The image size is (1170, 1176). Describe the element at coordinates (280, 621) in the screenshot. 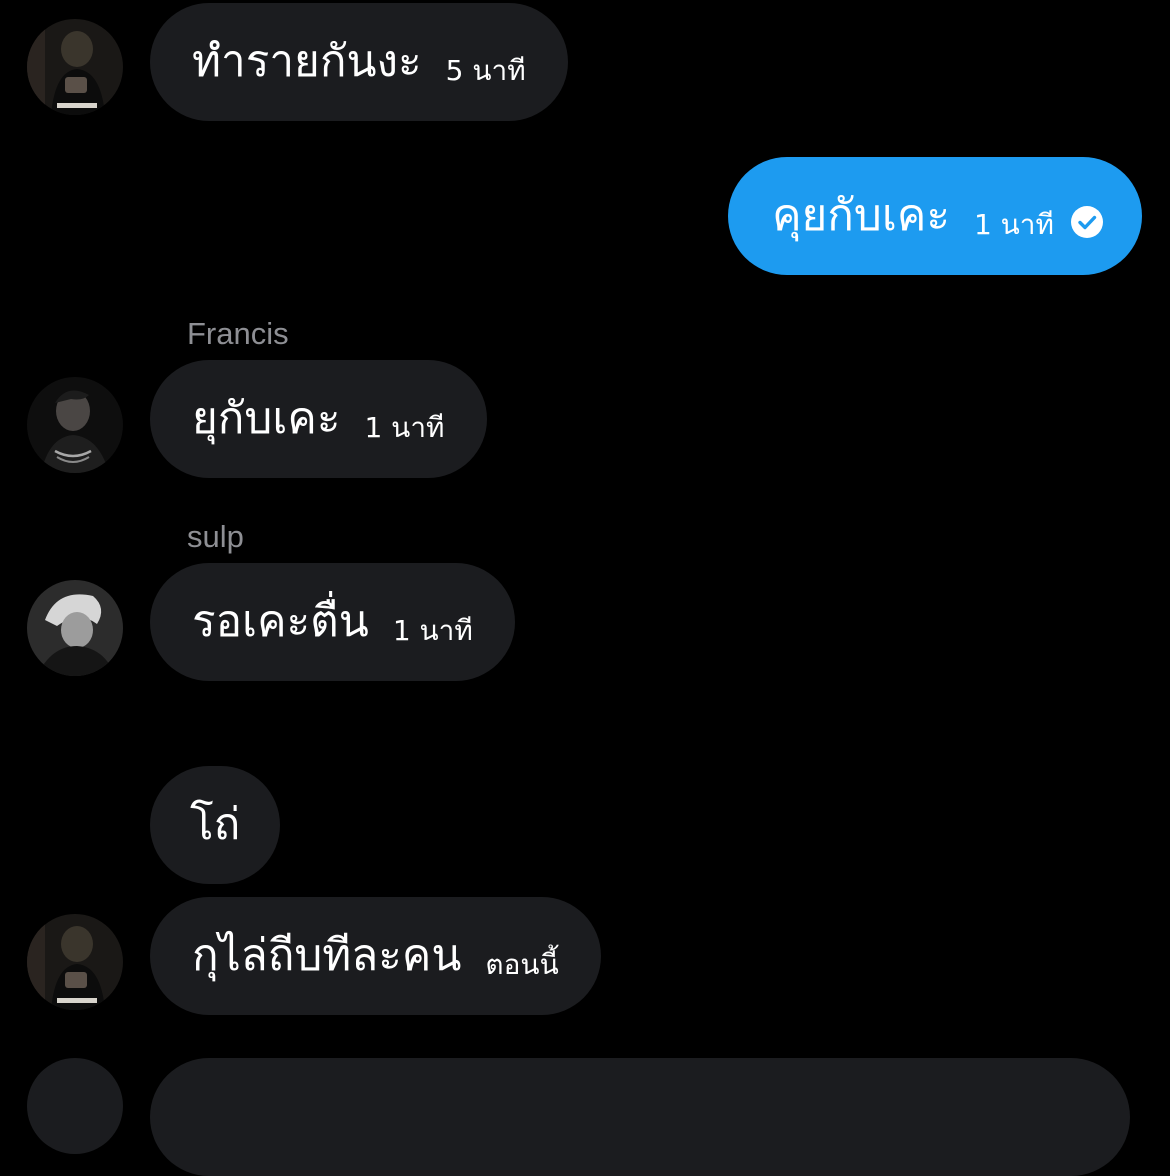

I see `message-text: รอเคะตื่น` at that location.